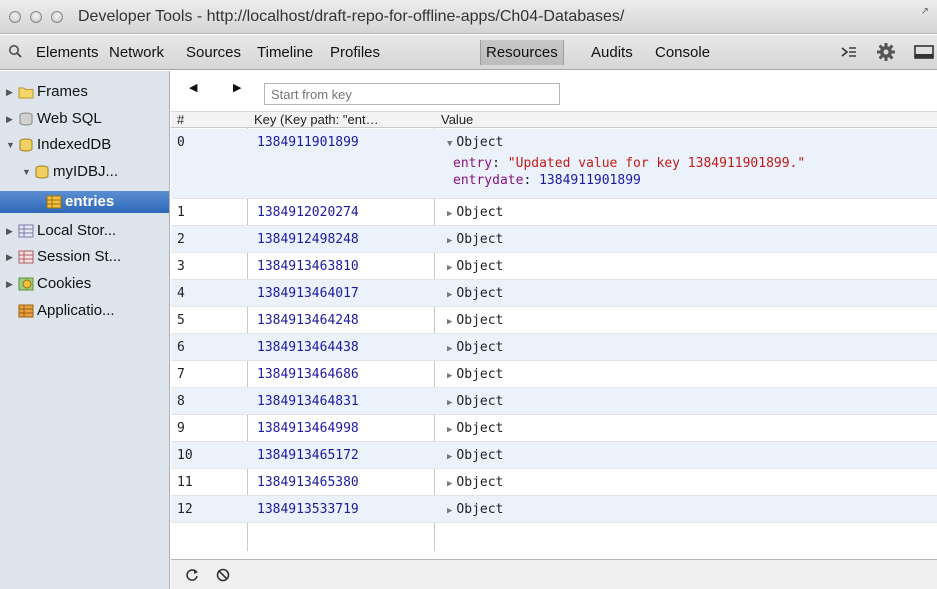 The height and width of the screenshot is (589, 937). Describe the element at coordinates (308, 142) in the screenshot. I see `row-key: 1384911901899` at that location.